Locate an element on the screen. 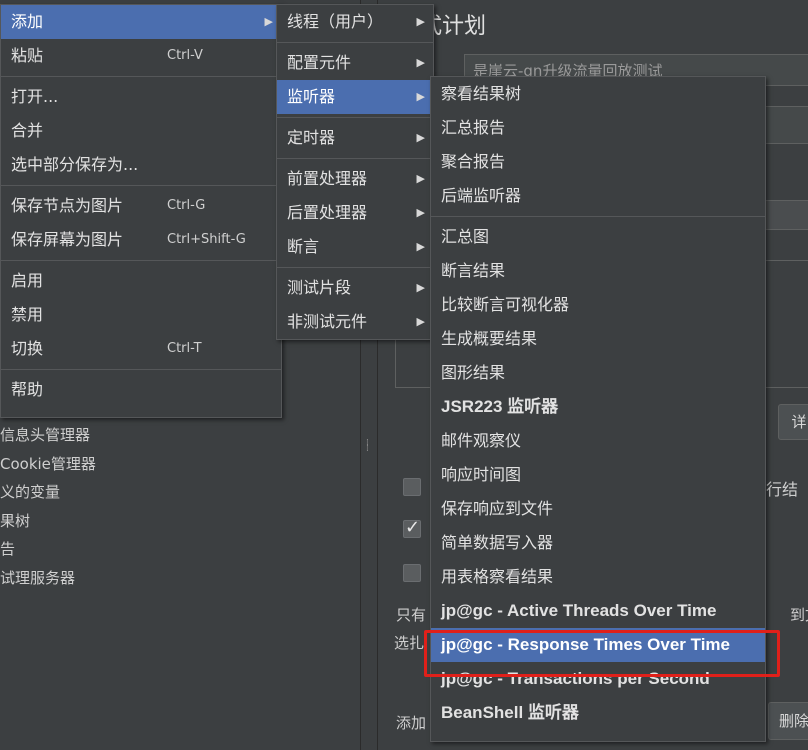 The width and height of the screenshot is (808, 750). add-submenu-item-0: 线程（用户） ▶ is located at coordinates (355, 22).